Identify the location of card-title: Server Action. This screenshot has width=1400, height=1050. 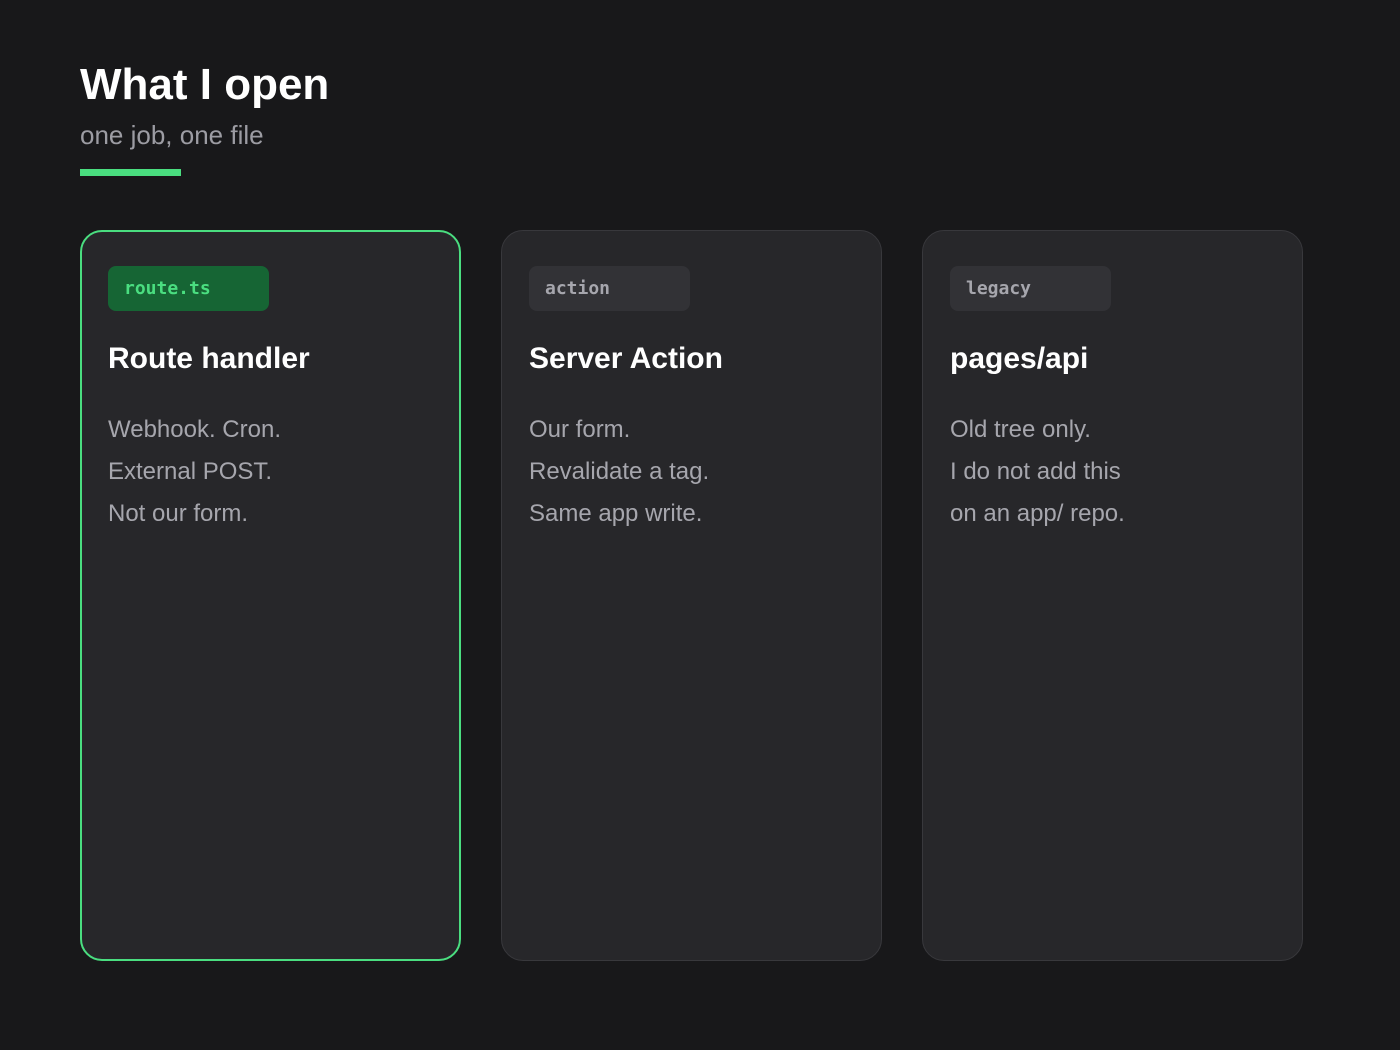
(626, 358).